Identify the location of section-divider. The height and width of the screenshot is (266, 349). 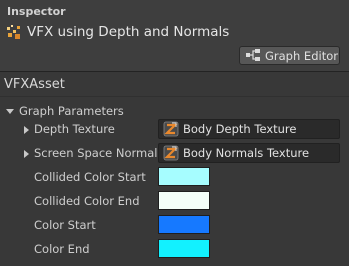
(174, 96).